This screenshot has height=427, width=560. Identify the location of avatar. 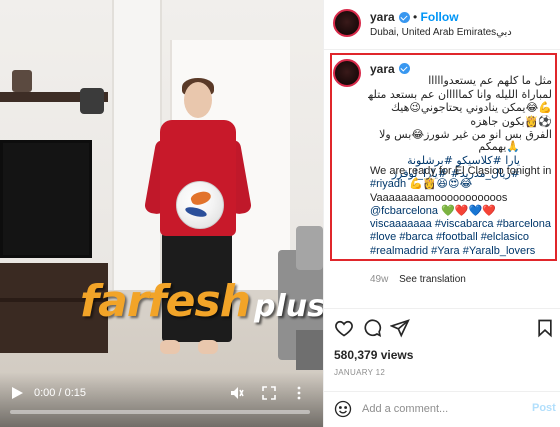
(347, 23).